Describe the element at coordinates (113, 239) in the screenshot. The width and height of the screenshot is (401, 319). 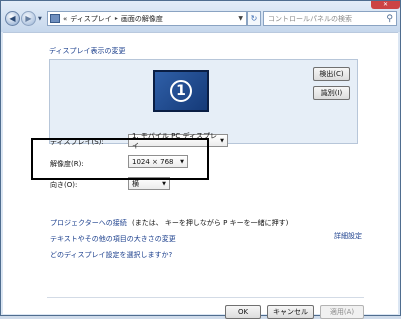
I see `text-size-link: テキストやその他の項目の大きさの変更` at that location.